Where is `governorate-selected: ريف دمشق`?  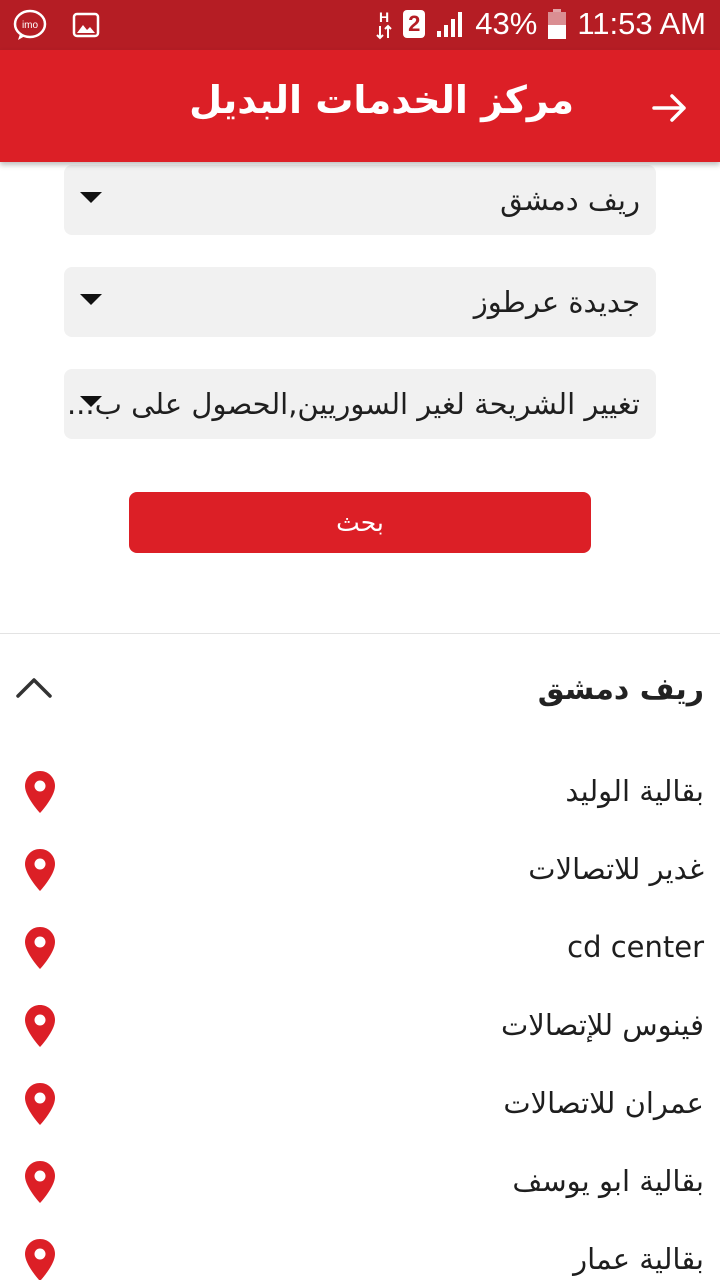
governorate-selected: ريف دمشق is located at coordinates (570, 200).